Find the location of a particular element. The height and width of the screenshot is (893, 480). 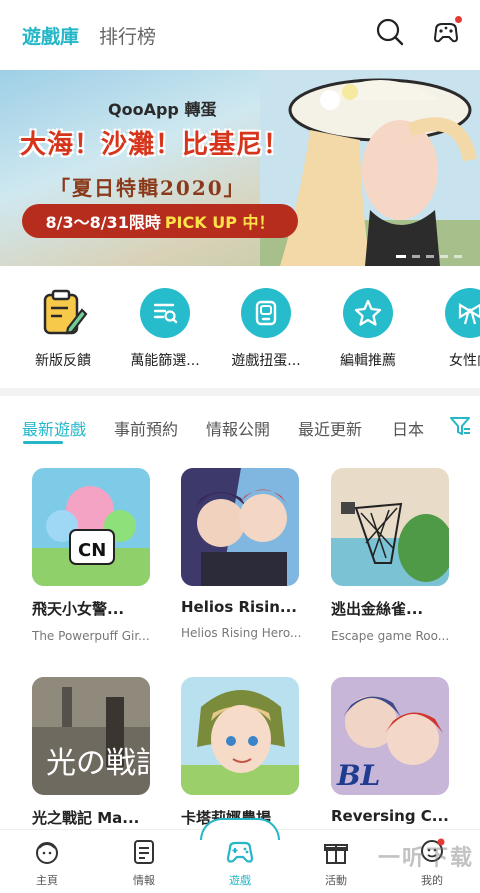

tab-recently-updated: 最近更新 is located at coordinates (330, 428).